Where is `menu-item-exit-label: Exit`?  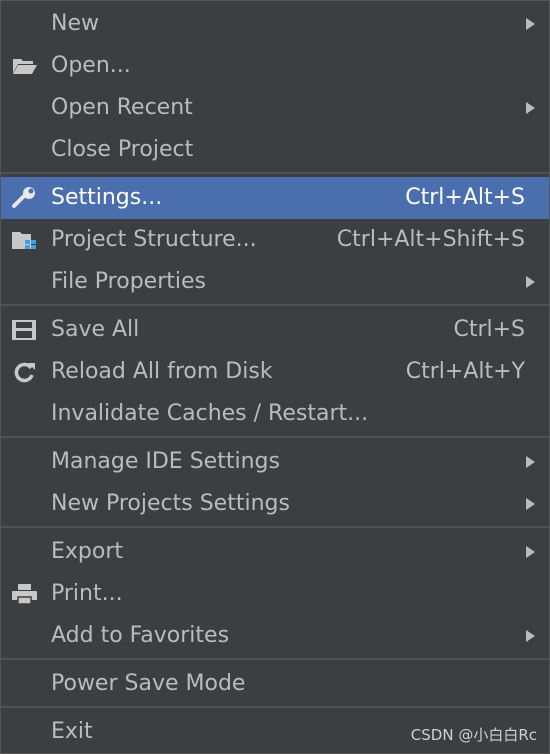
menu-item-exit-label: Exit is located at coordinates (72, 731).